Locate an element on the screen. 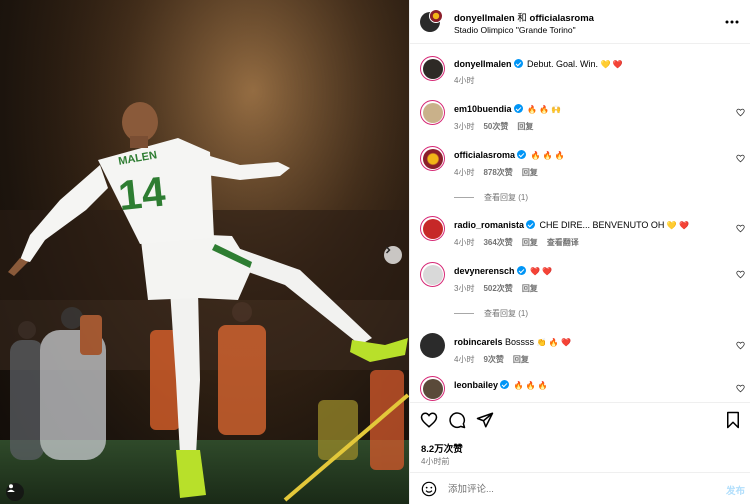 The height and width of the screenshot is (504, 750). more-options-icon is located at coordinates (732, 22).